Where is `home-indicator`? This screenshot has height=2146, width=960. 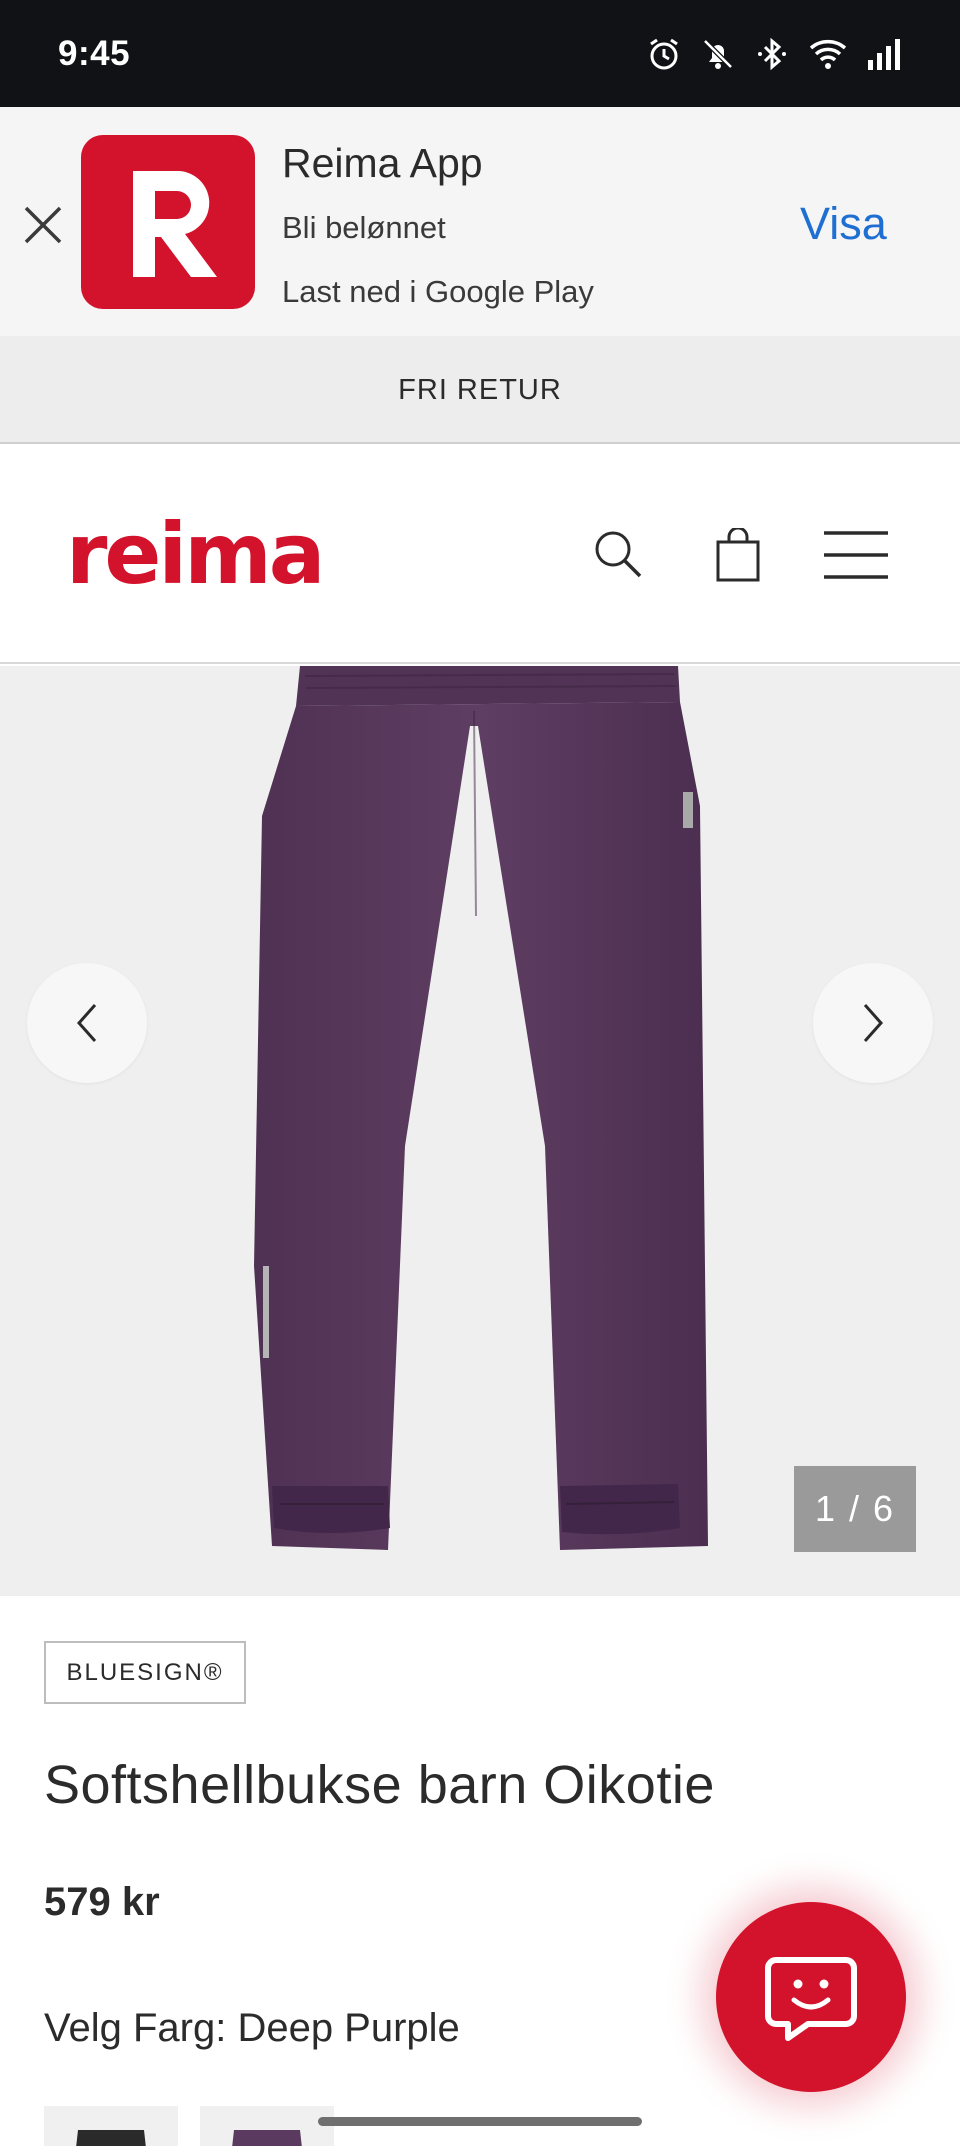 home-indicator is located at coordinates (480, 2121).